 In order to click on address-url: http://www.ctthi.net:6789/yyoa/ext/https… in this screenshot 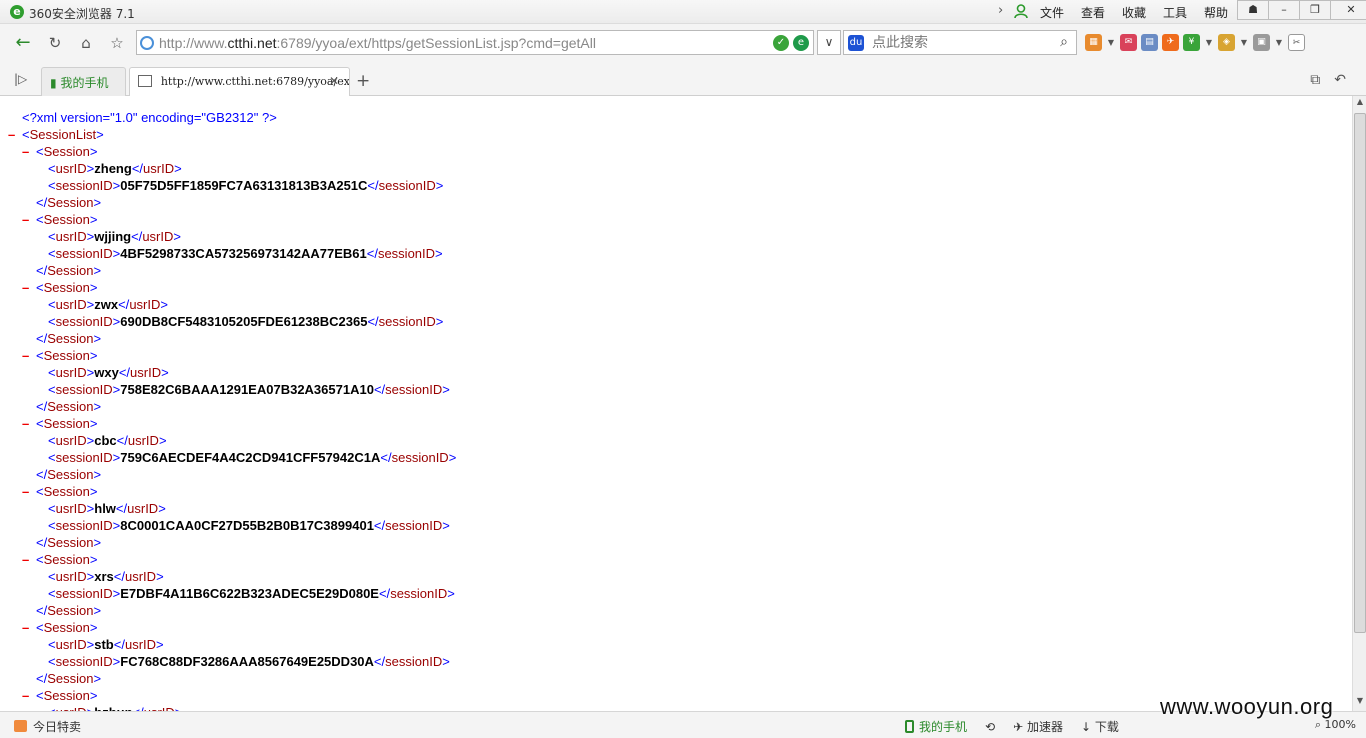, I will do `click(377, 43)`.